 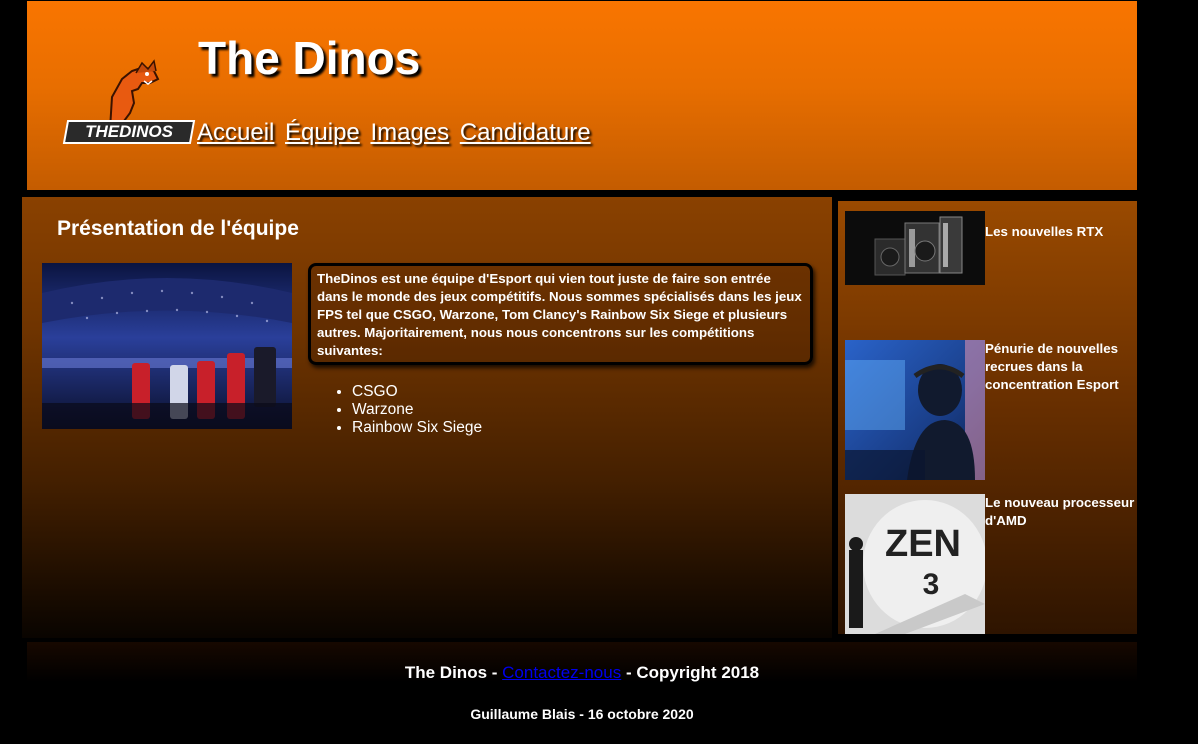 What do you see at coordinates (915, 248) in the screenshot?
I see `rtx-graphics-card-image` at bounding box center [915, 248].